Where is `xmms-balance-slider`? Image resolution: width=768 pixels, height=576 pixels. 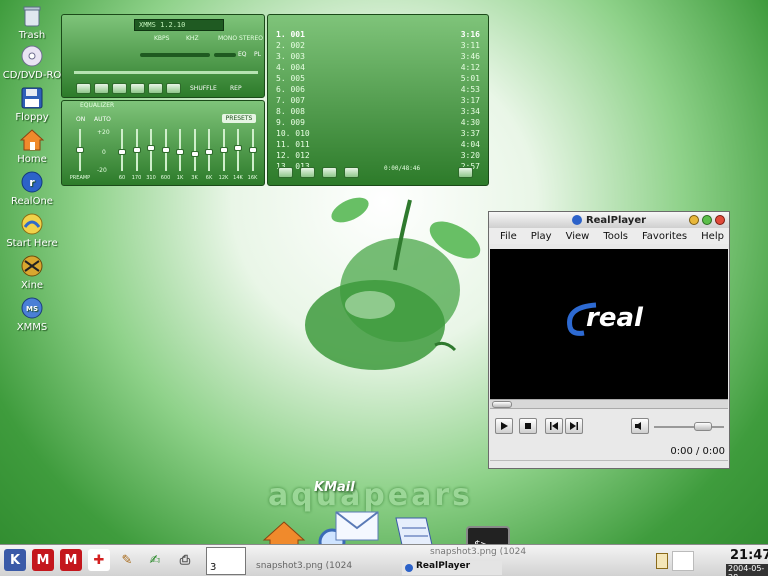
xmms-balance-slider is located at coordinates (225, 55).